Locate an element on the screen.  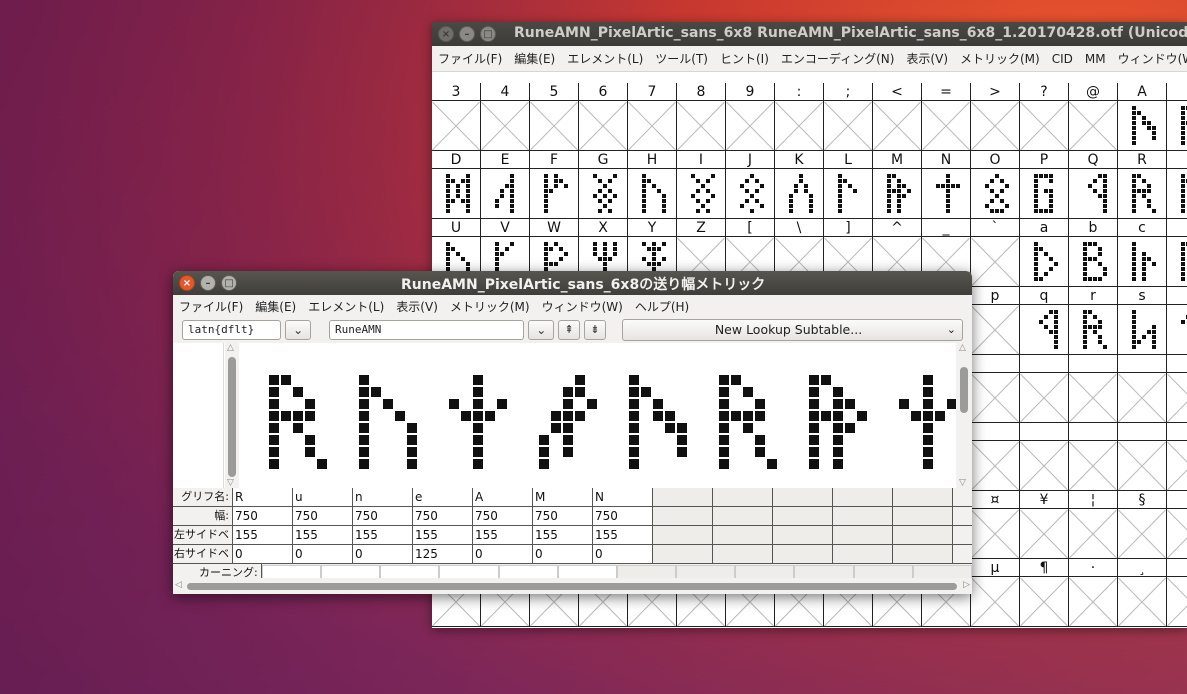
glyph-cell: D is located at coordinates (456, 185).